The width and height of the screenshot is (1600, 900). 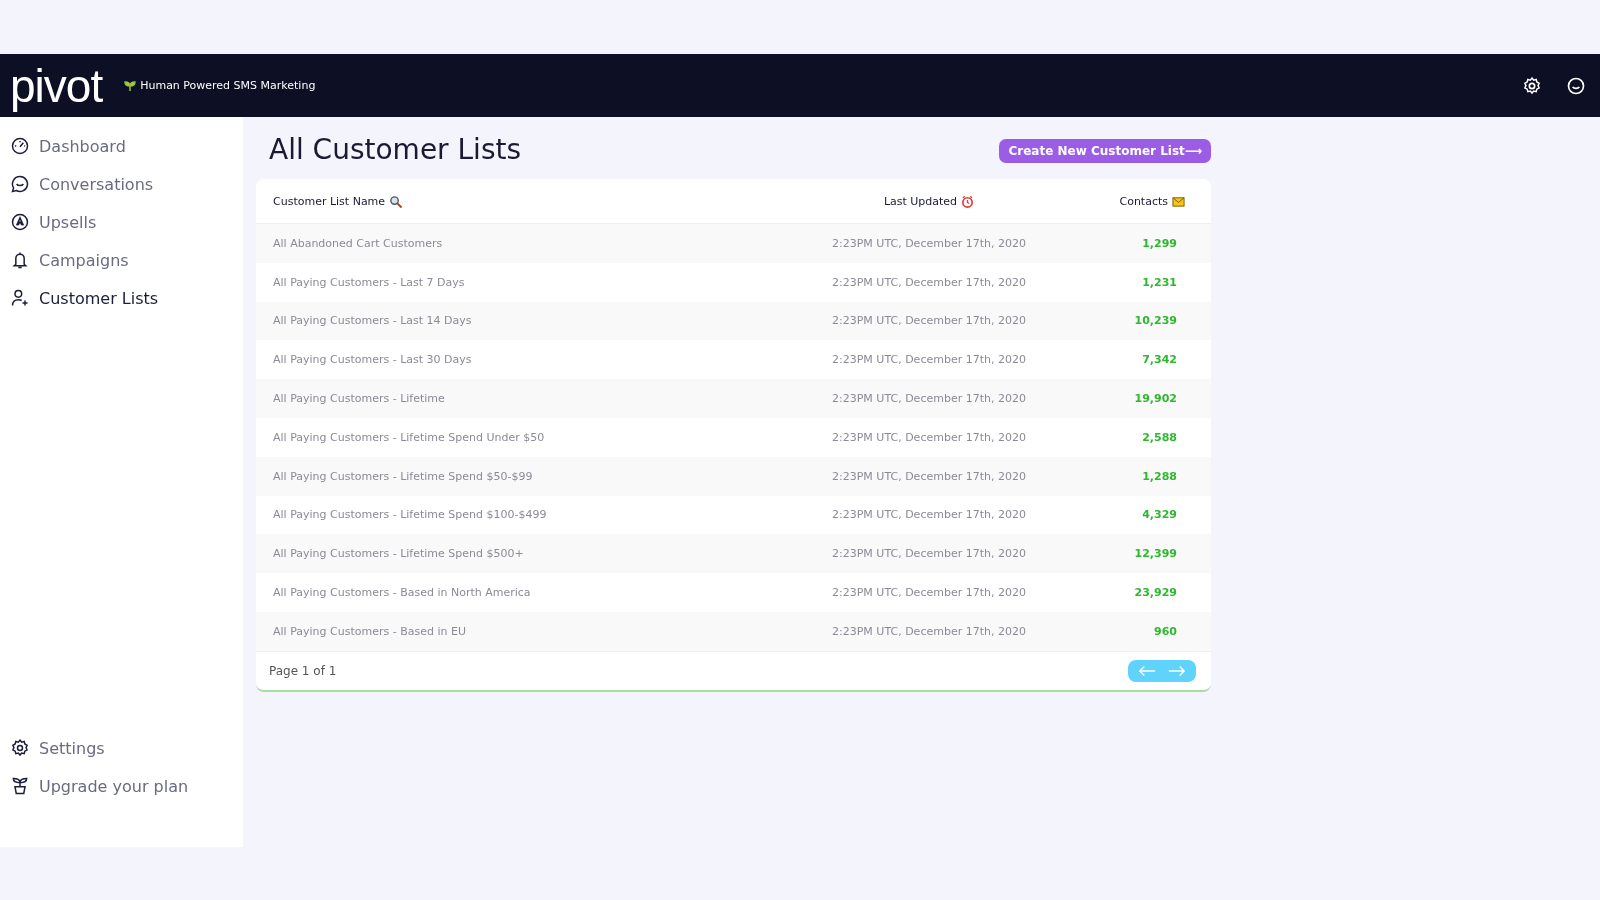 I want to click on table-row: All Paying Customers - Based in North America 2:23PM UTC, December 17th, 2020 23,929, so click(x=733, y=592).